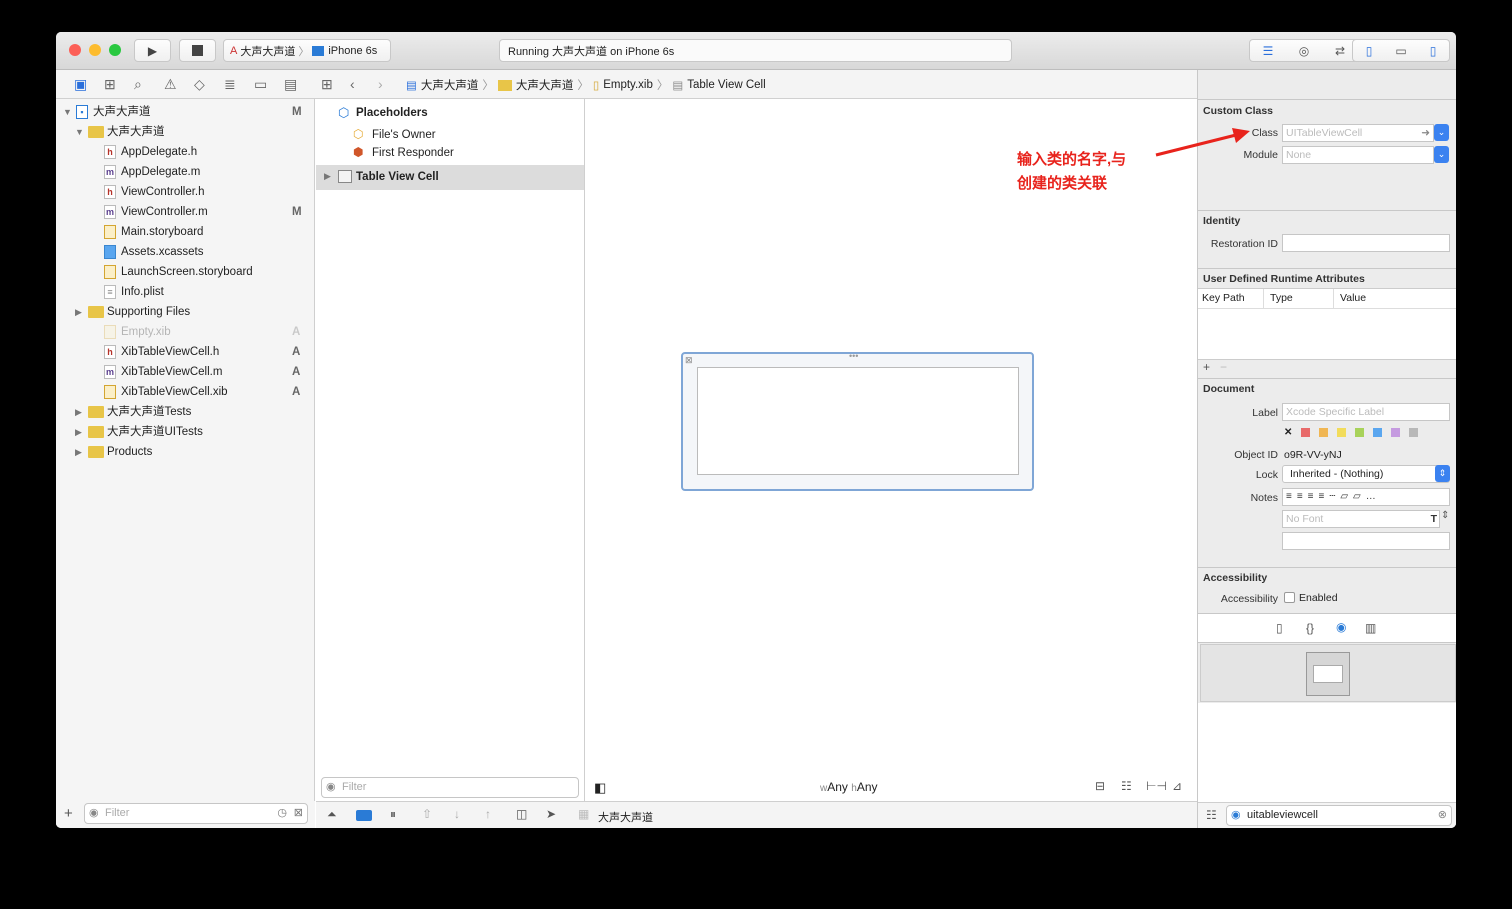 This screenshot has width=1512, height=909. I want to click on annotation-text: 输入类的名字,与 创建的类关联, so click(1071, 172).